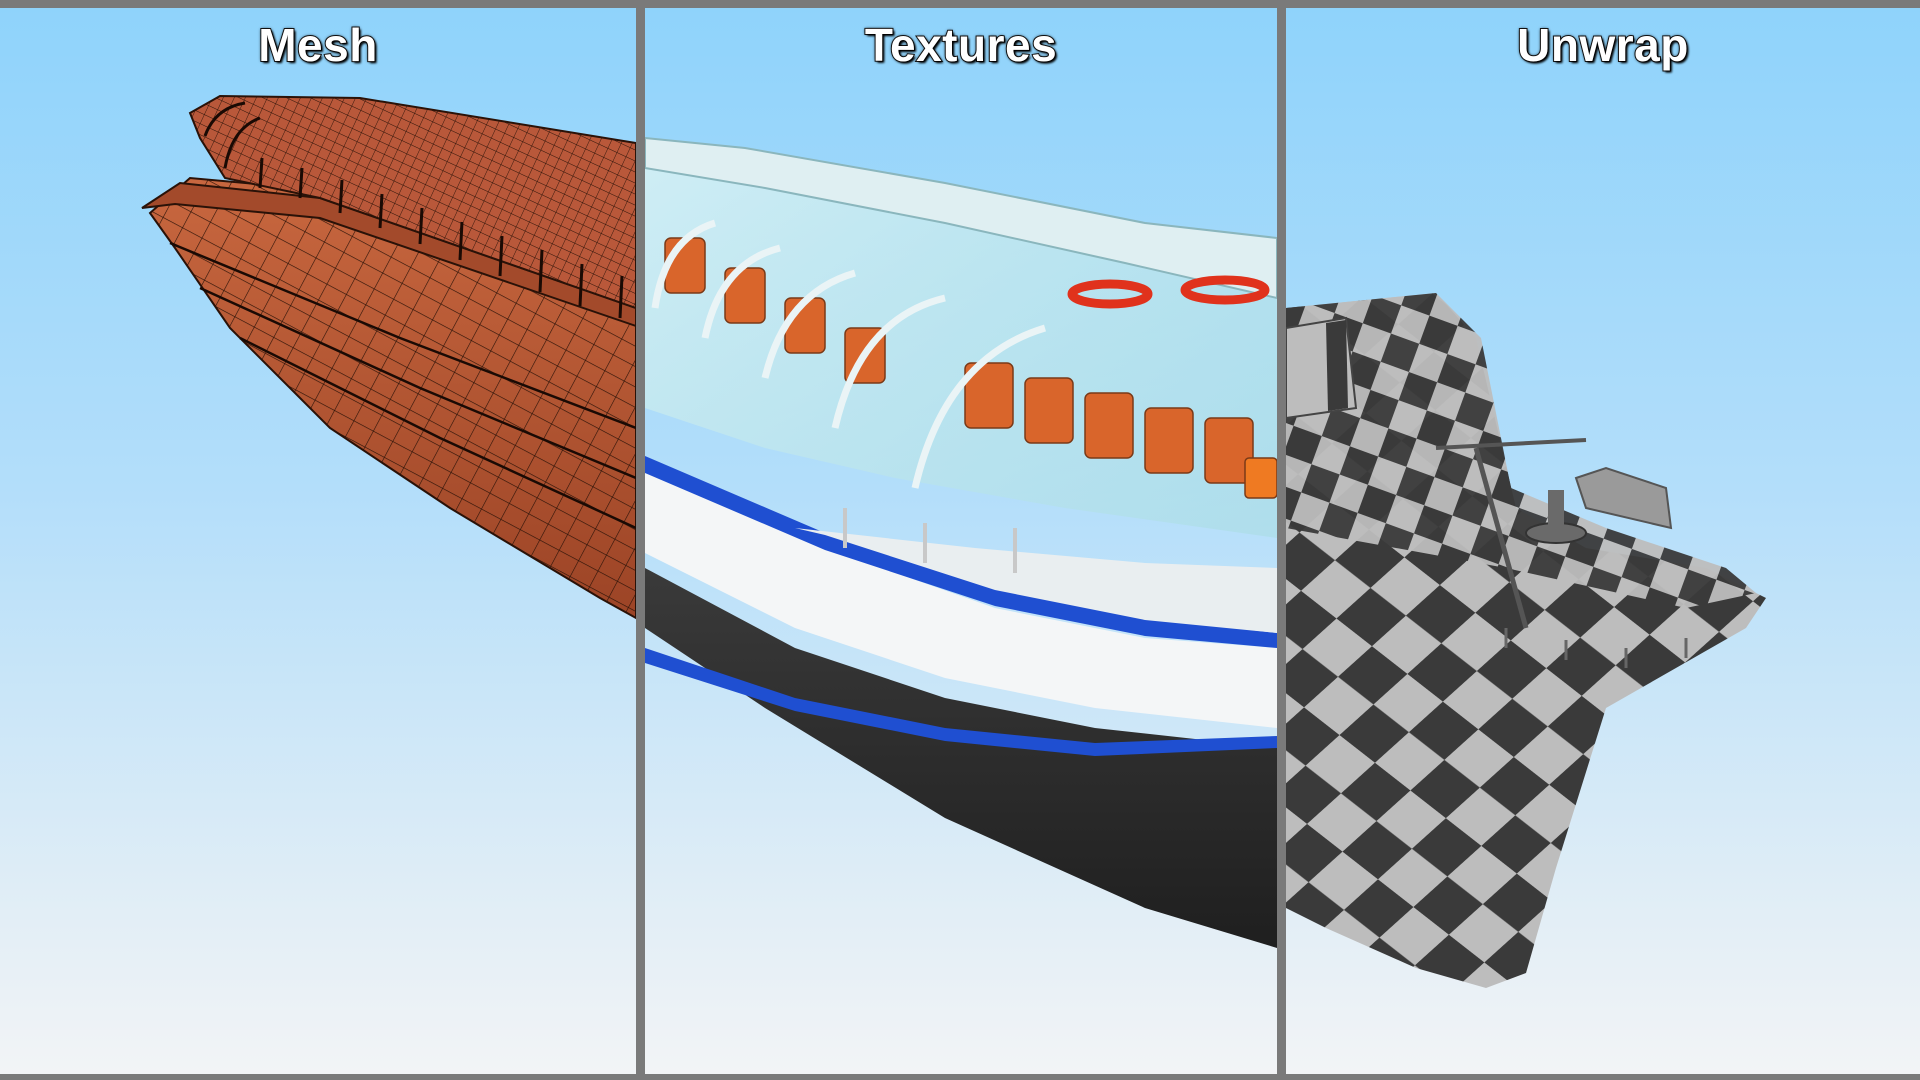 The image size is (1920, 1080). I want to click on textures-title: Textures, so click(961, 45).